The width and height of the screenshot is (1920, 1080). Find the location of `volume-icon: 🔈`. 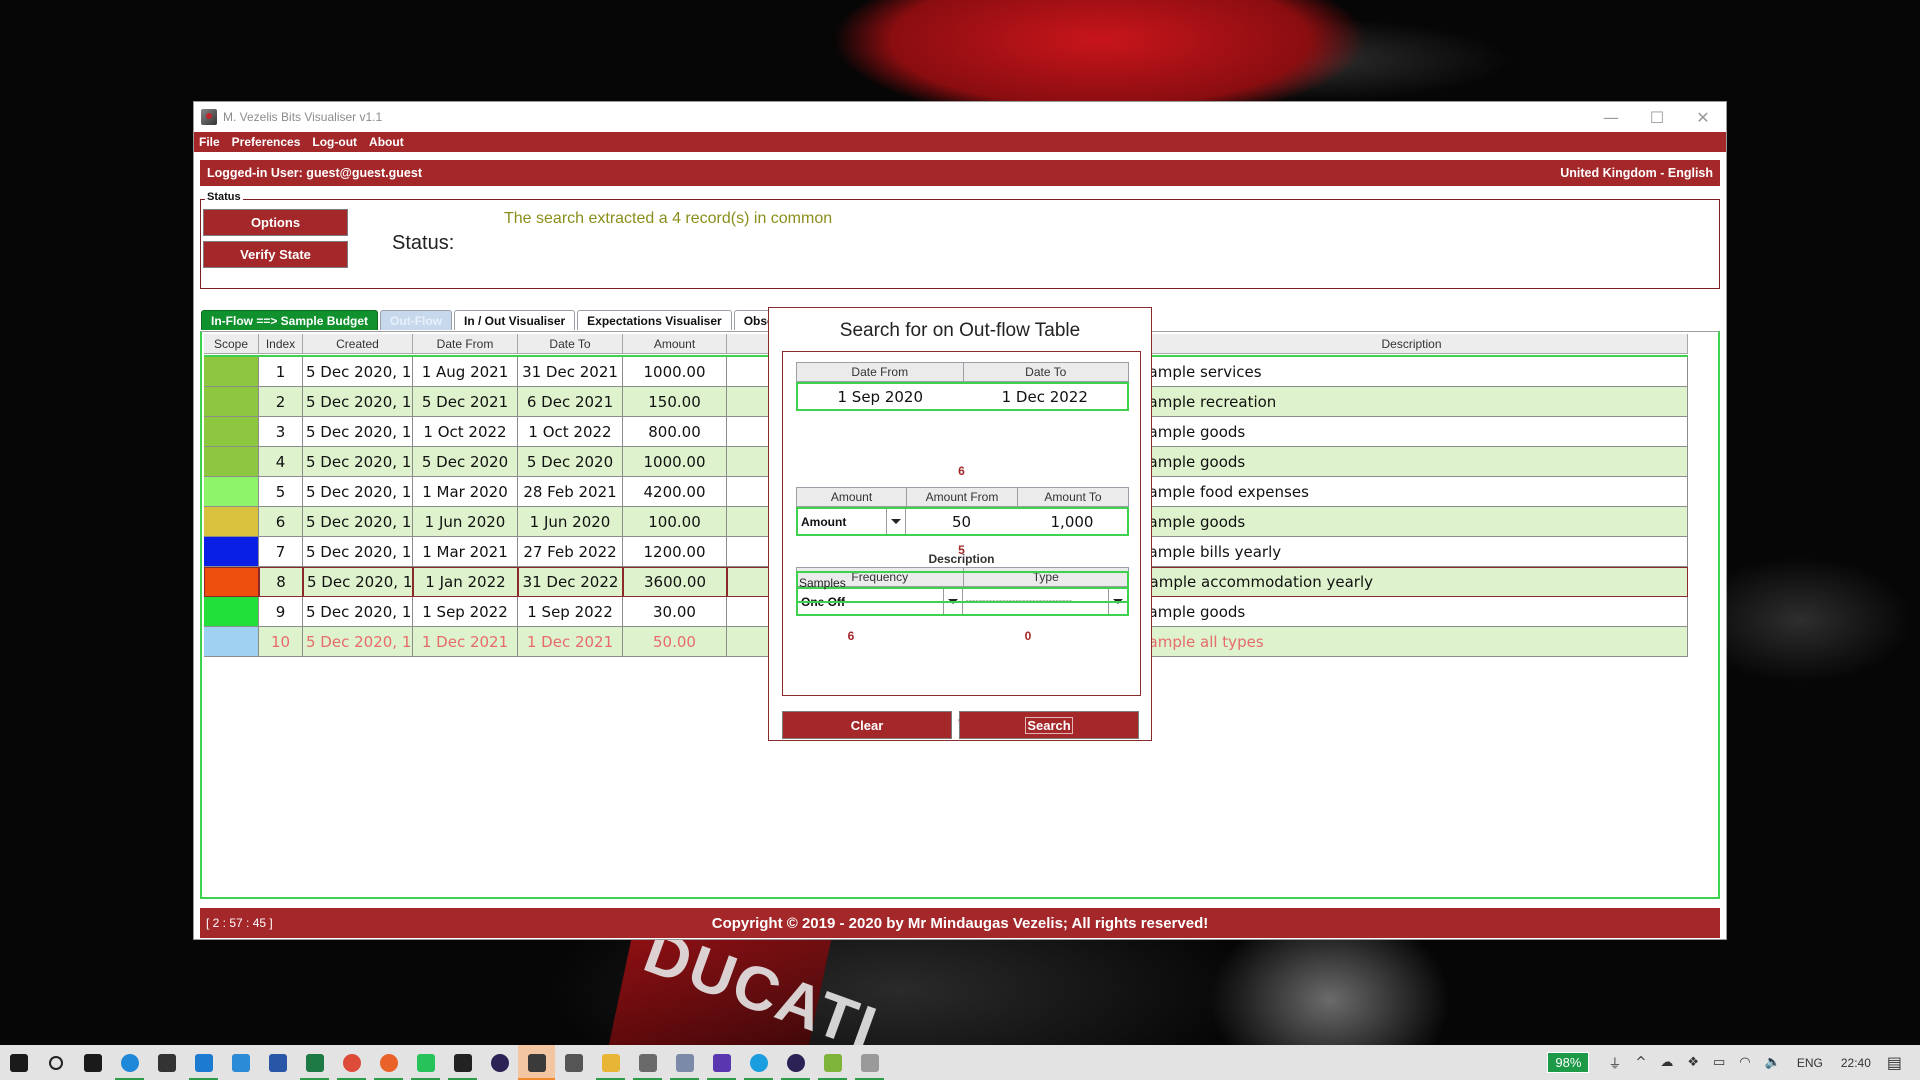

volume-icon: 🔈 is located at coordinates (1773, 1062).